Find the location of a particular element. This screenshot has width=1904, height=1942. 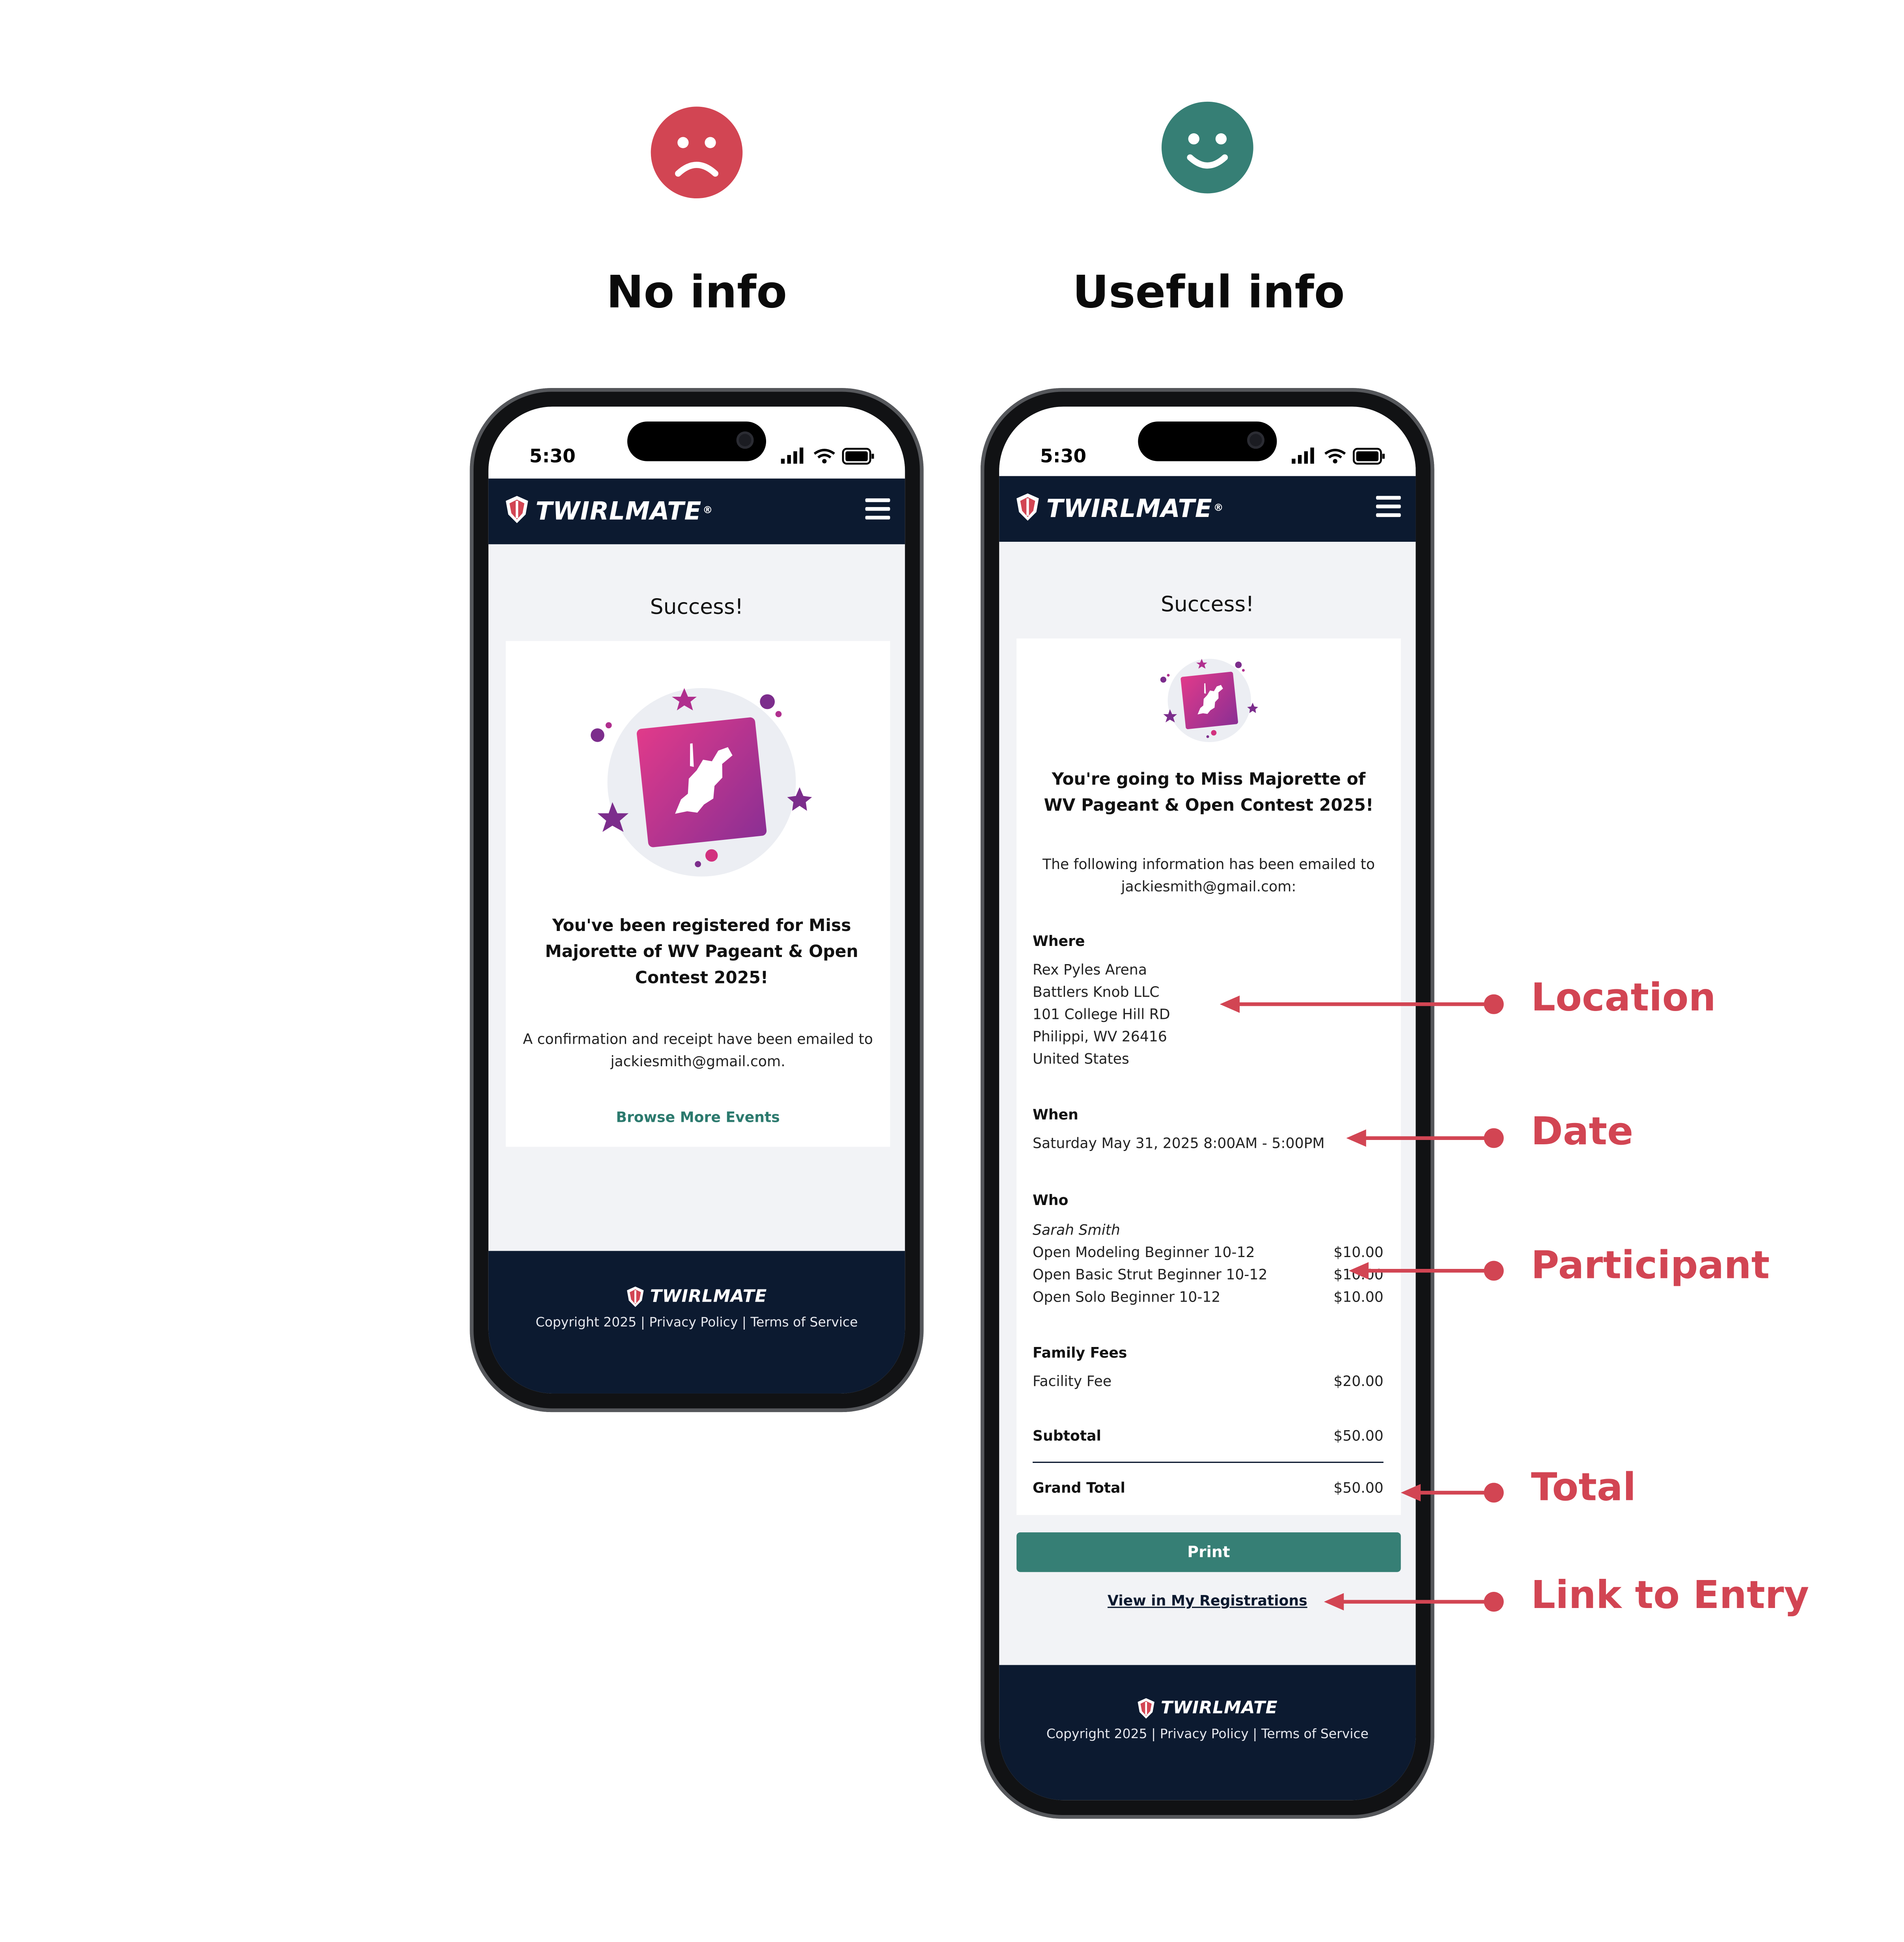

grand-total-value: $50.00 is located at coordinates (1358, 1487).